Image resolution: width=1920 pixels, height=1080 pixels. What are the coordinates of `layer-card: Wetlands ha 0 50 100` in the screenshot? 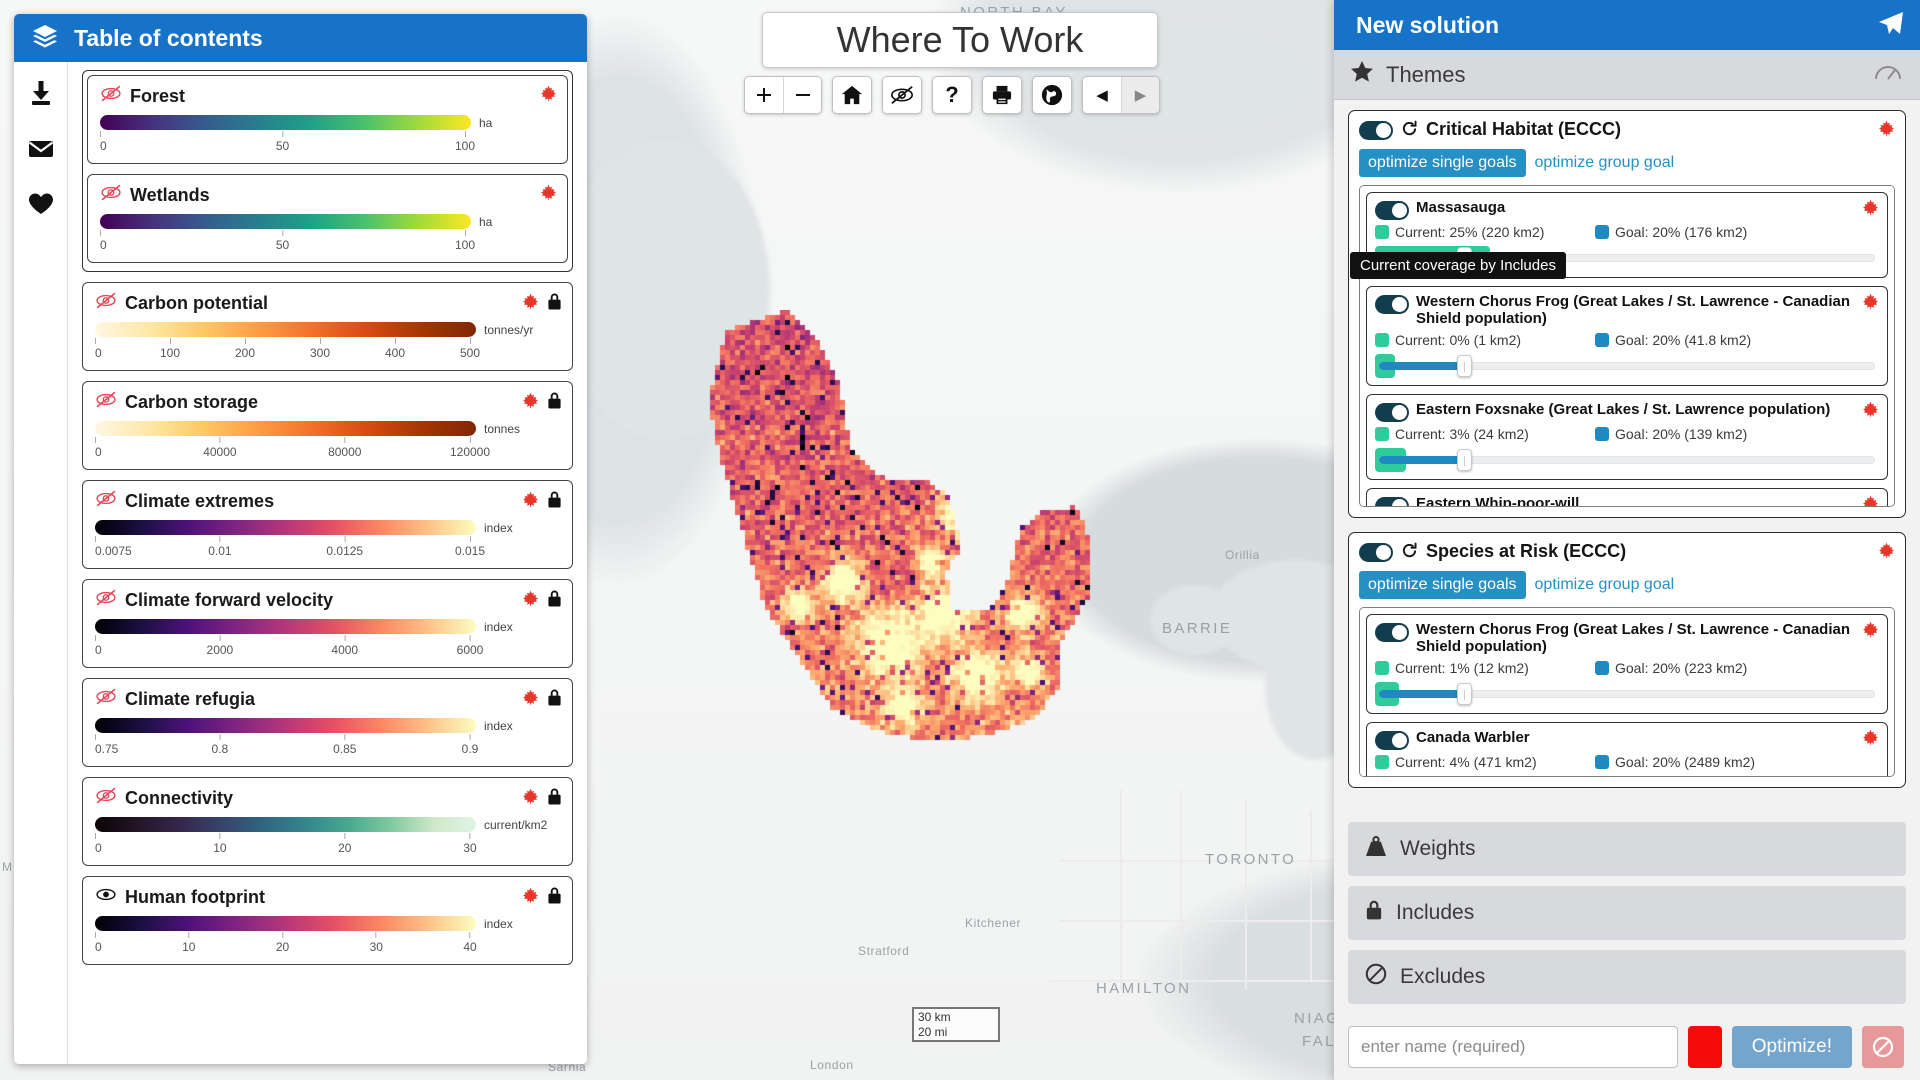 It's located at (327, 218).